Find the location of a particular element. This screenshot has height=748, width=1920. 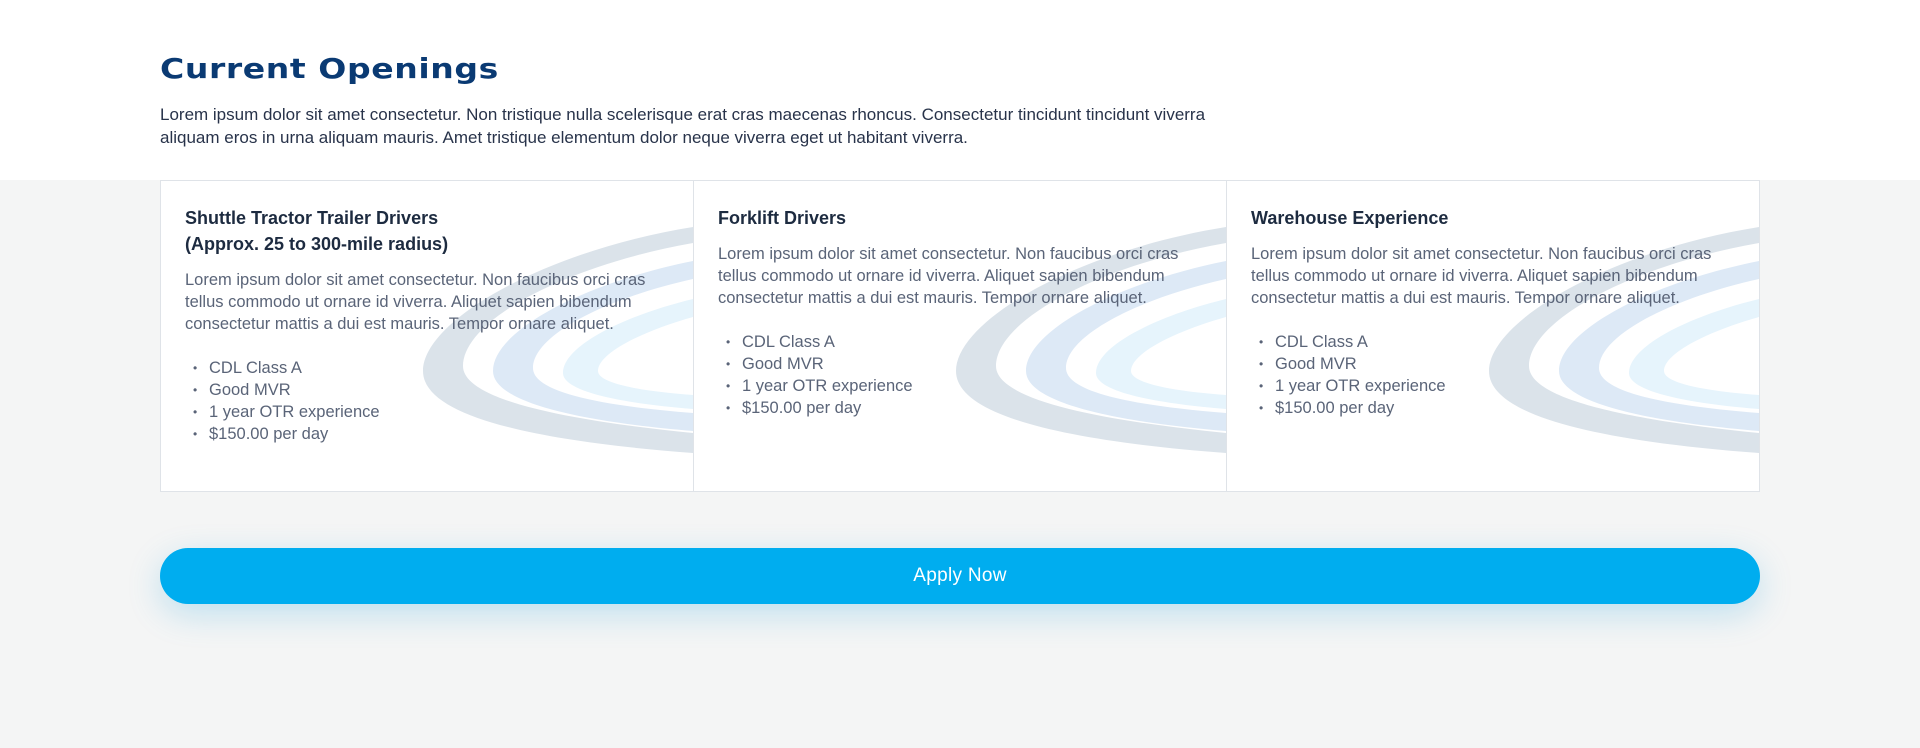

job-title: Forklift Drivers is located at coordinates (782, 218).